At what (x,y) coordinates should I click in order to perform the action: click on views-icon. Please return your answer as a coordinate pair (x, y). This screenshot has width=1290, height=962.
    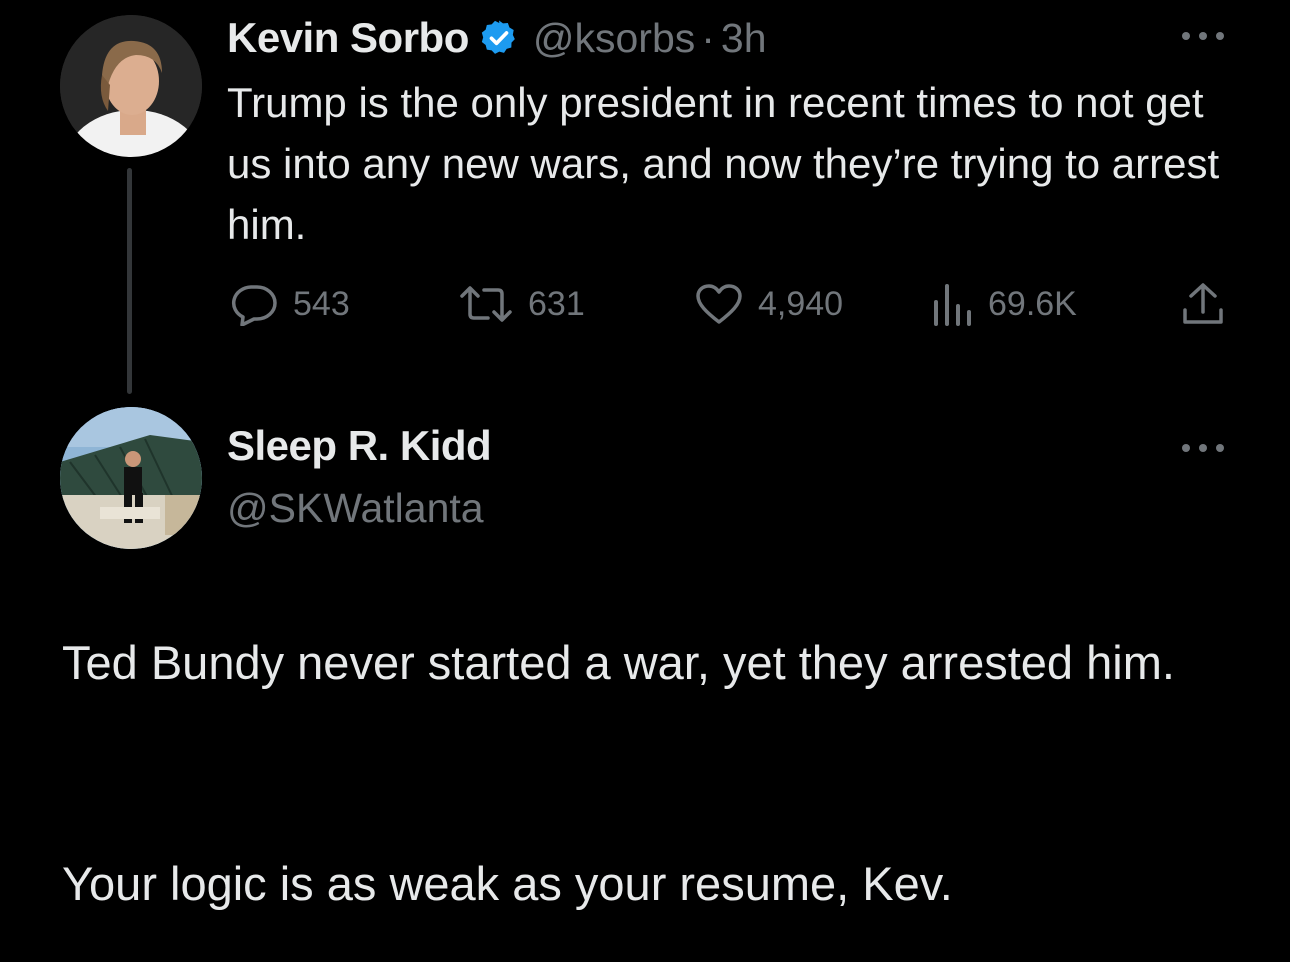
    Looking at the image, I should click on (952, 304).